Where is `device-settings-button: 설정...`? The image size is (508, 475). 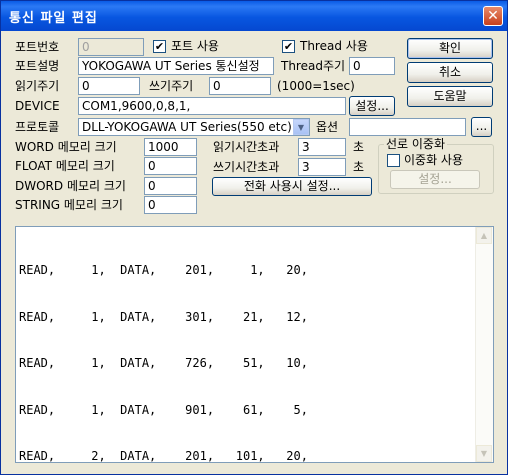 device-settings-button: 설정... is located at coordinates (372, 106).